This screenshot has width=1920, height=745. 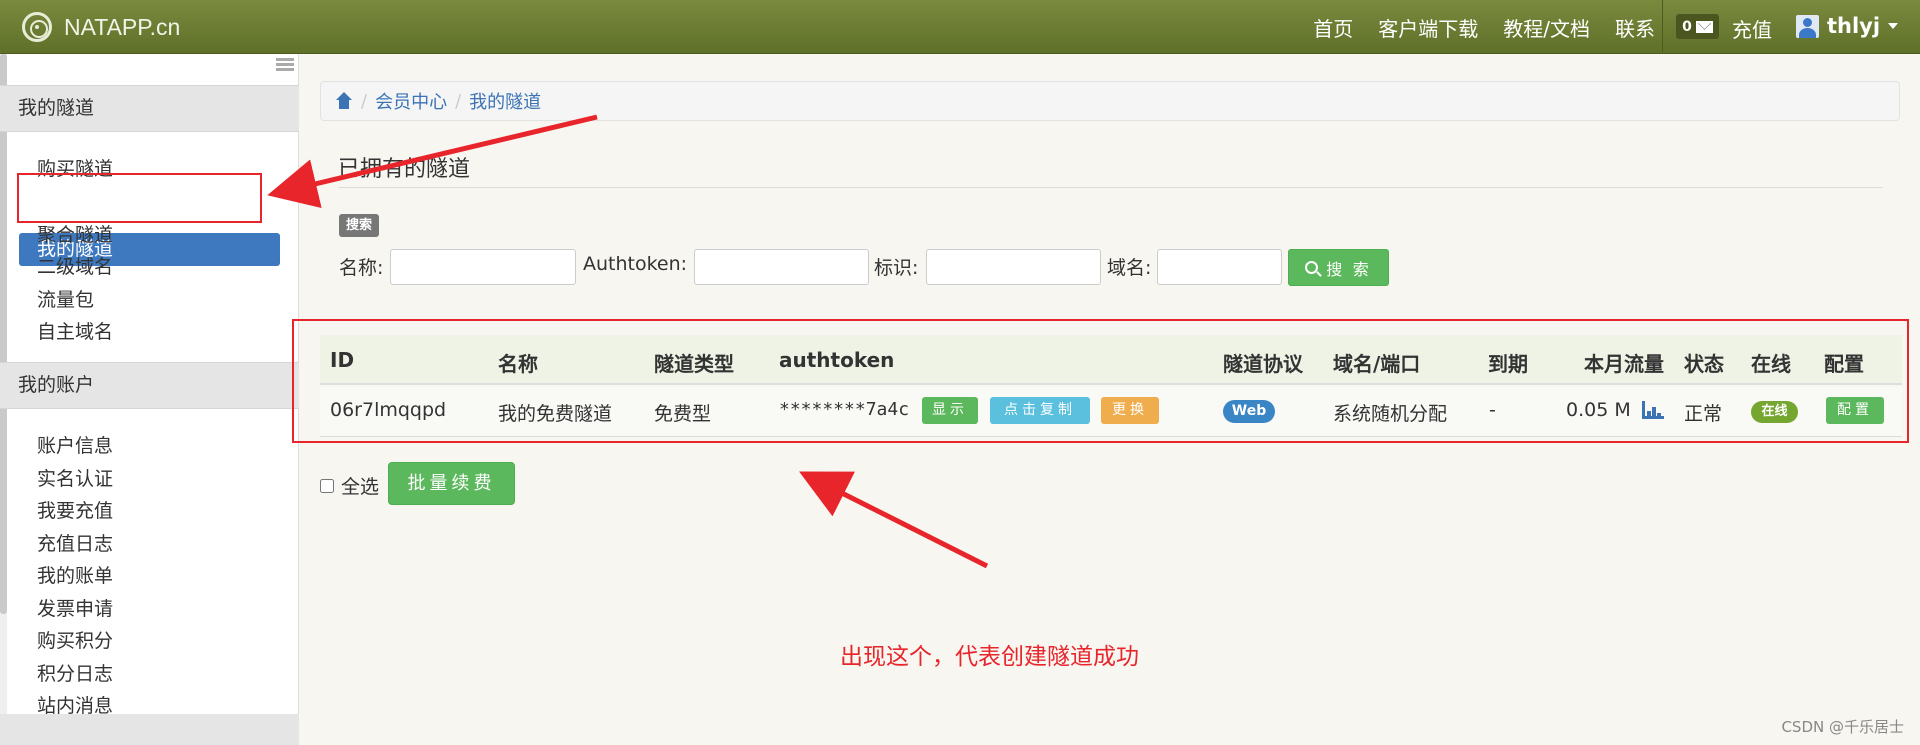 What do you see at coordinates (451, 483) in the screenshot?
I see `batch-renew-button: 批量续费` at bounding box center [451, 483].